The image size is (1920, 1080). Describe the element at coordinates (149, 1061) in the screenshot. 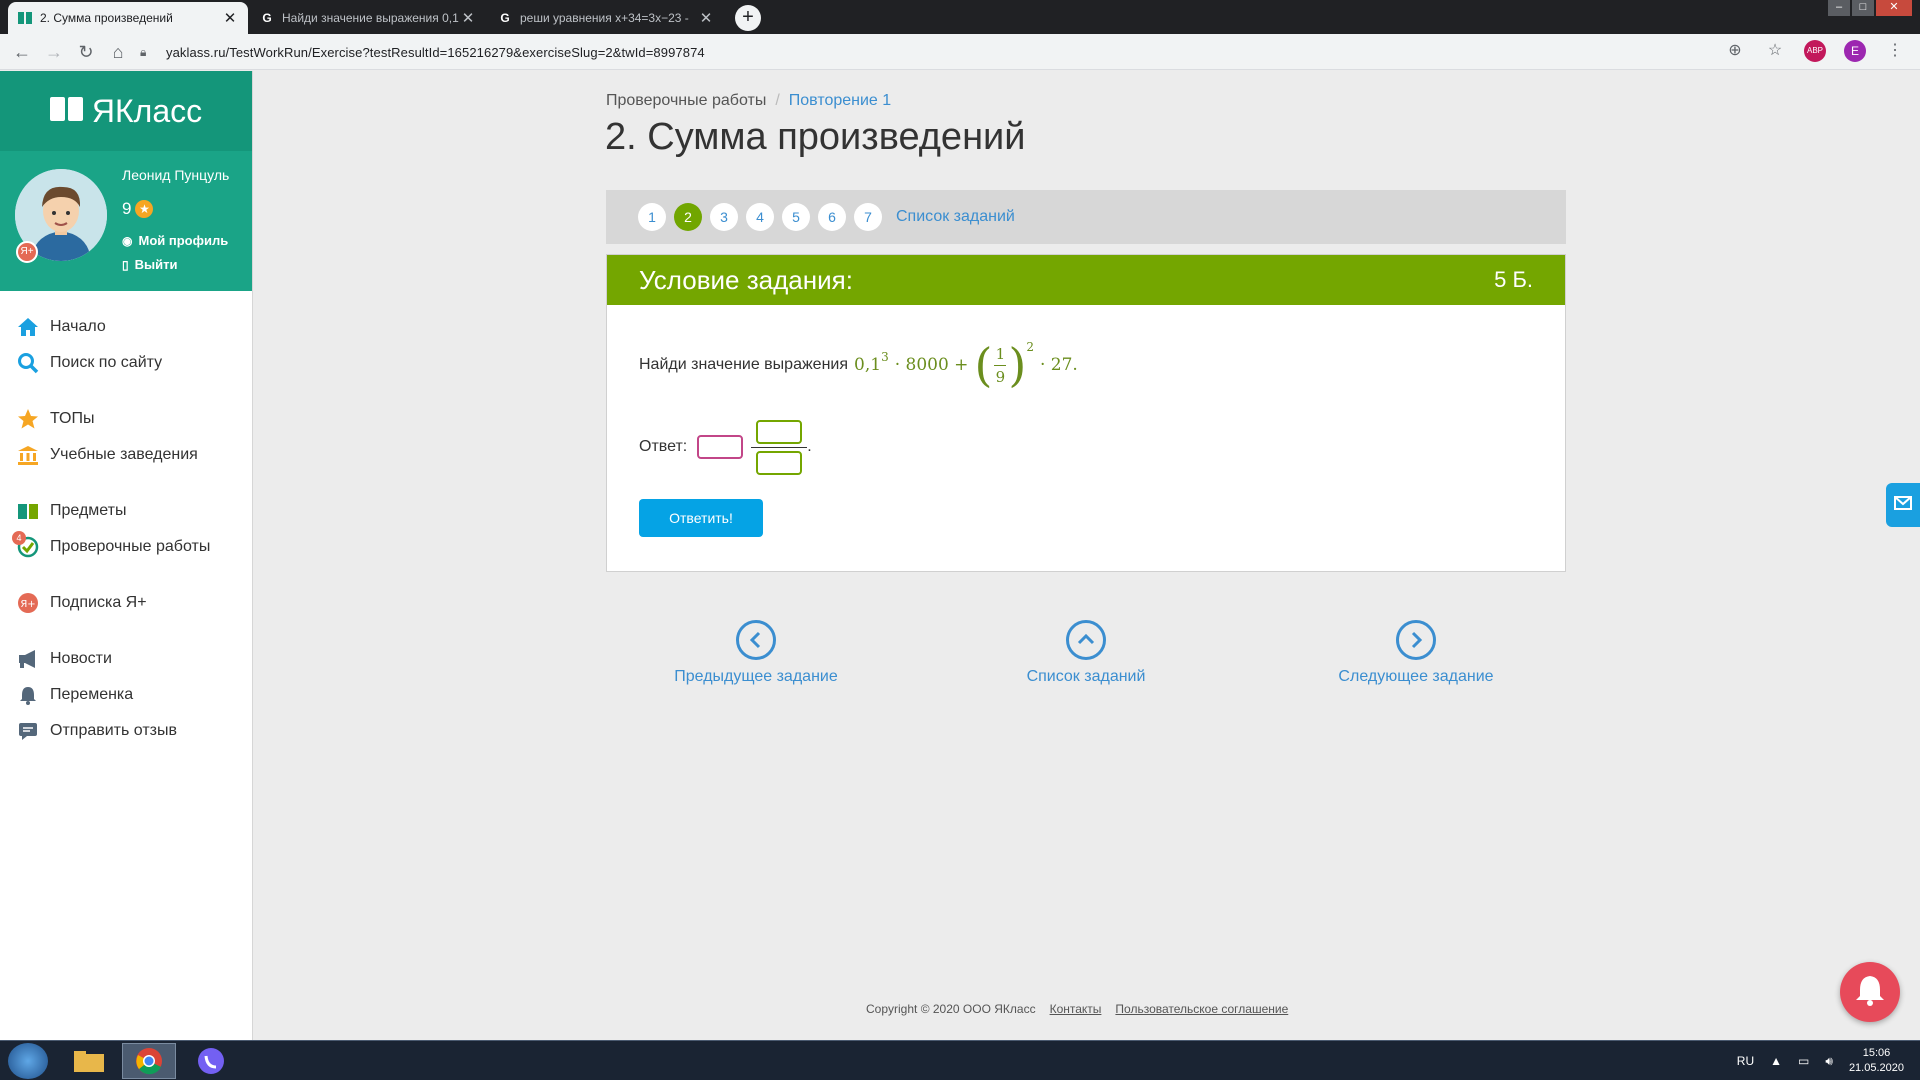

I see `chrome-taskbar-icon` at that location.